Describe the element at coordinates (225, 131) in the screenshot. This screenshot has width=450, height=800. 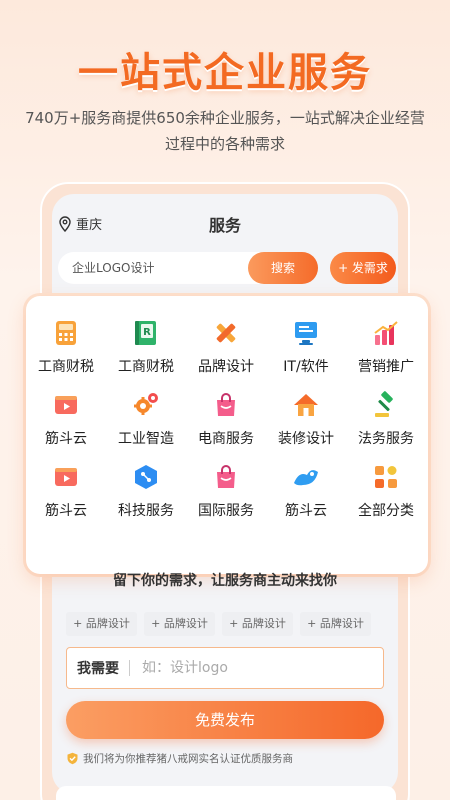
I see `subline: 740万+服务商提供650余种企业服务，一站式解决企业经营过程中的各种需求` at that location.